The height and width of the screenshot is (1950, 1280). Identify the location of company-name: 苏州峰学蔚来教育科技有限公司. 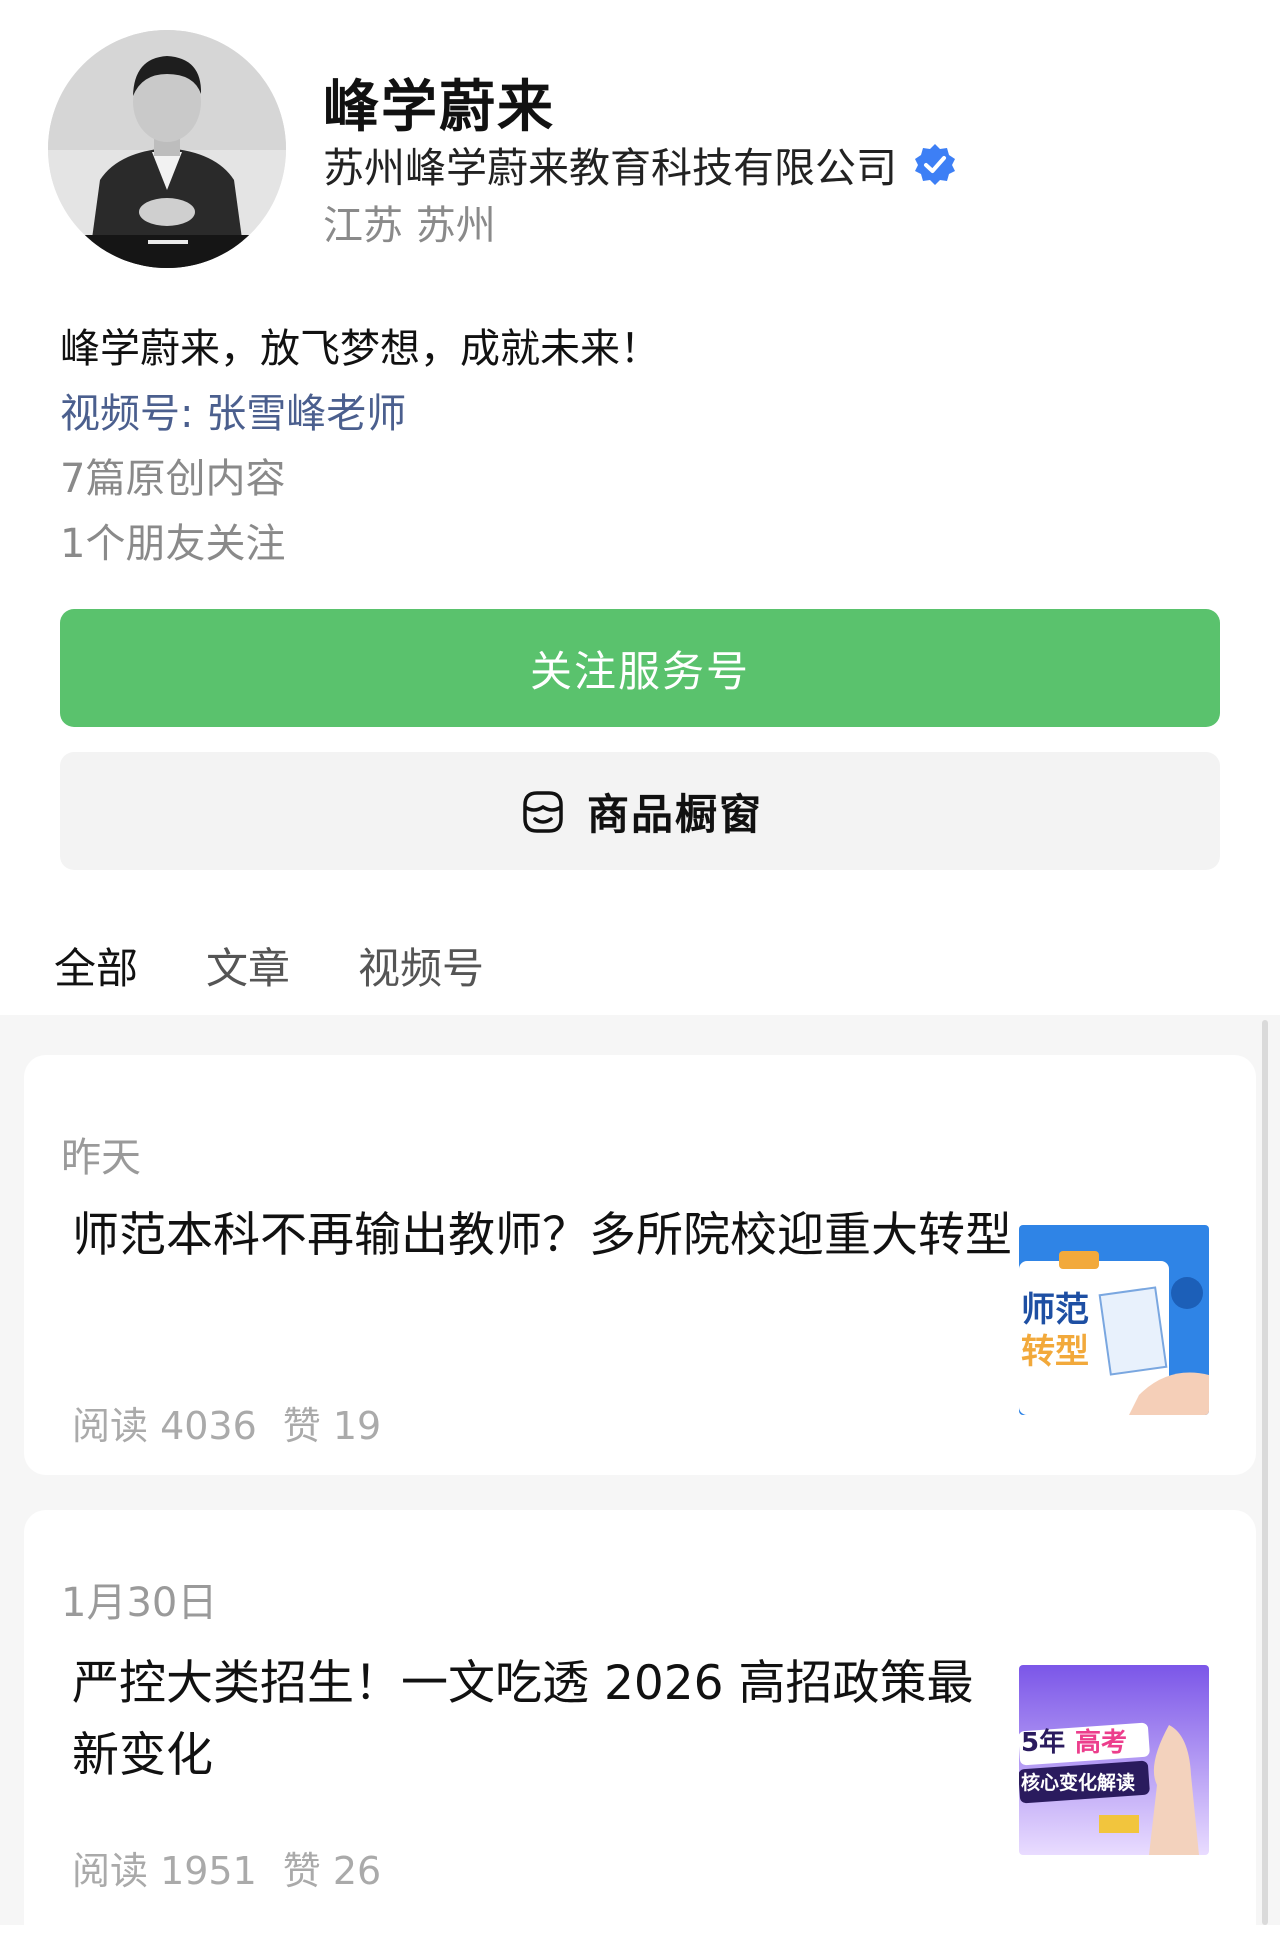
(640, 164).